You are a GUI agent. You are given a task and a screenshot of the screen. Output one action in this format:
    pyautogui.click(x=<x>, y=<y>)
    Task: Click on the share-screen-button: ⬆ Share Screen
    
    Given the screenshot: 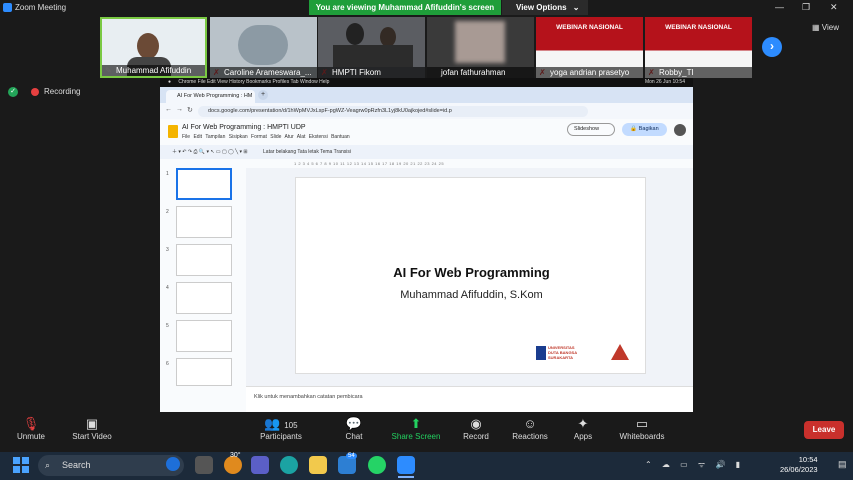 What is the action you would take?
    pyautogui.click(x=416, y=428)
    